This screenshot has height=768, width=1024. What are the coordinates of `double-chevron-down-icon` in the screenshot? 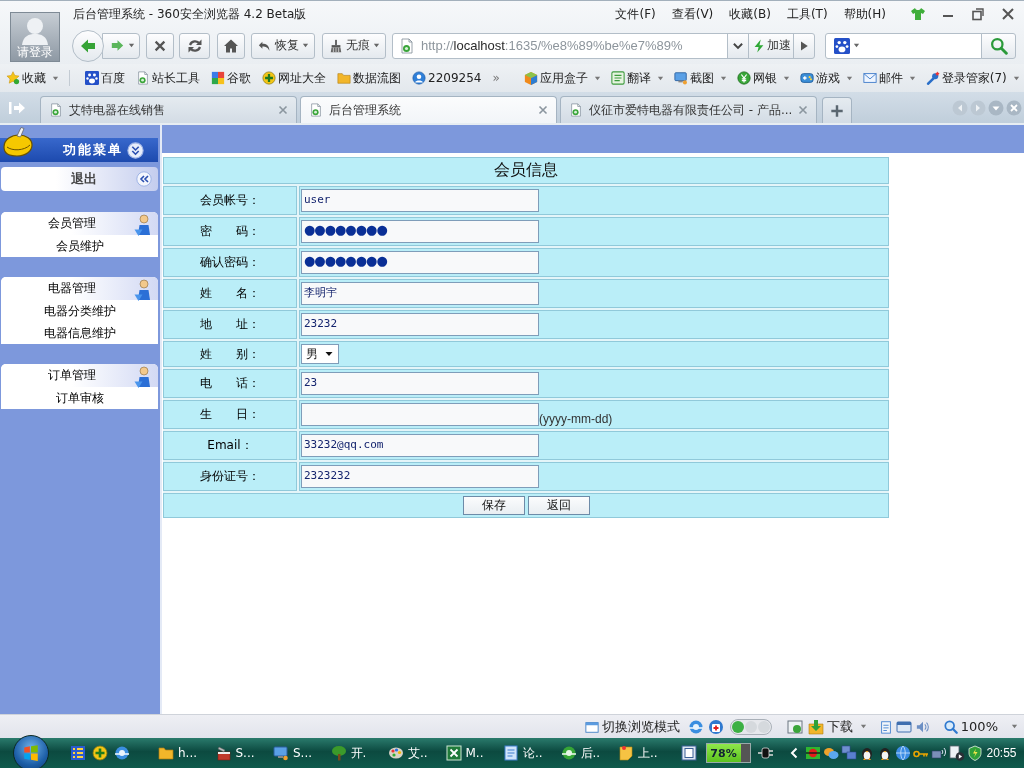 It's located at (135, 150).